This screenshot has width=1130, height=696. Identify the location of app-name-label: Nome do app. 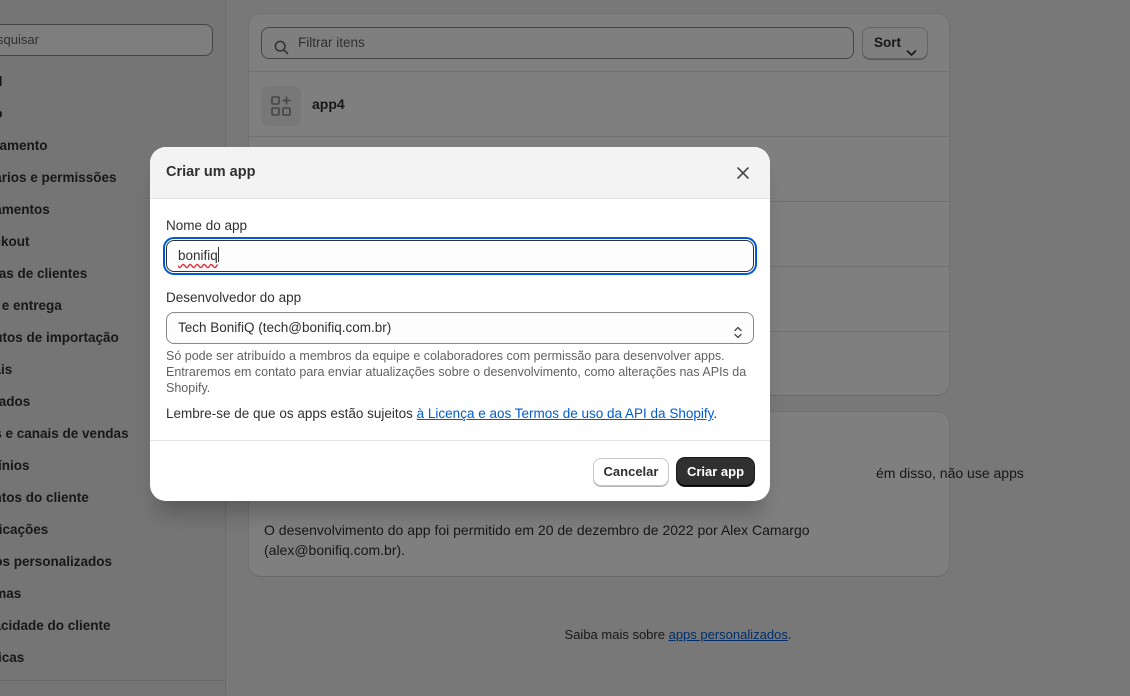
(207, 225).